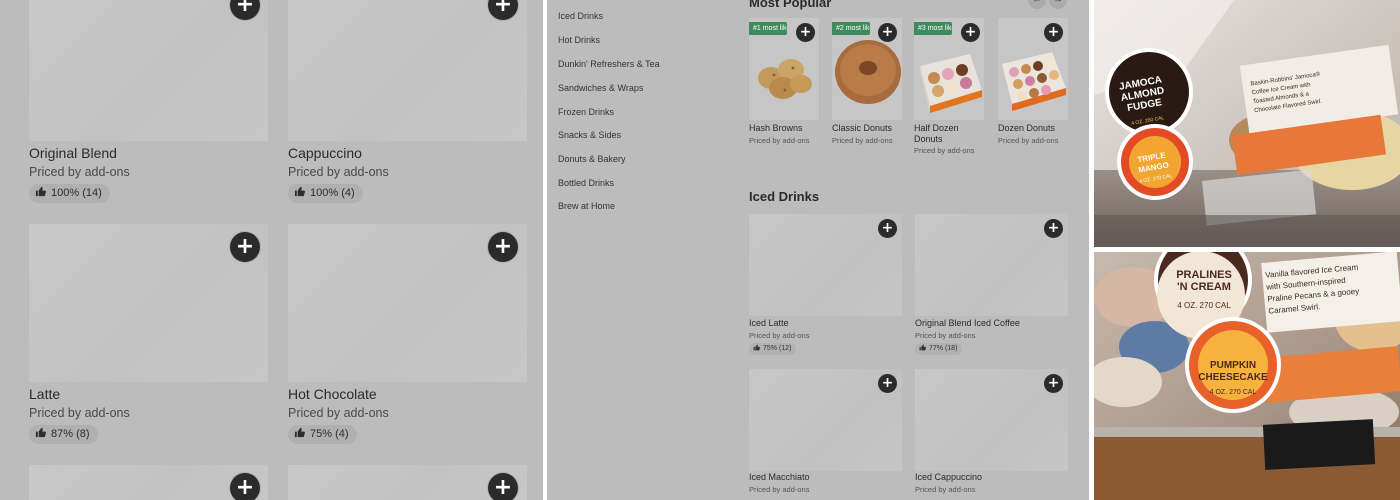 This screenshot has width=1400, height=500. Describe the element at coordinates (609, 64) in the screenshot. I see `category-link: Dunkin' Refreshers & Tea` at that location.